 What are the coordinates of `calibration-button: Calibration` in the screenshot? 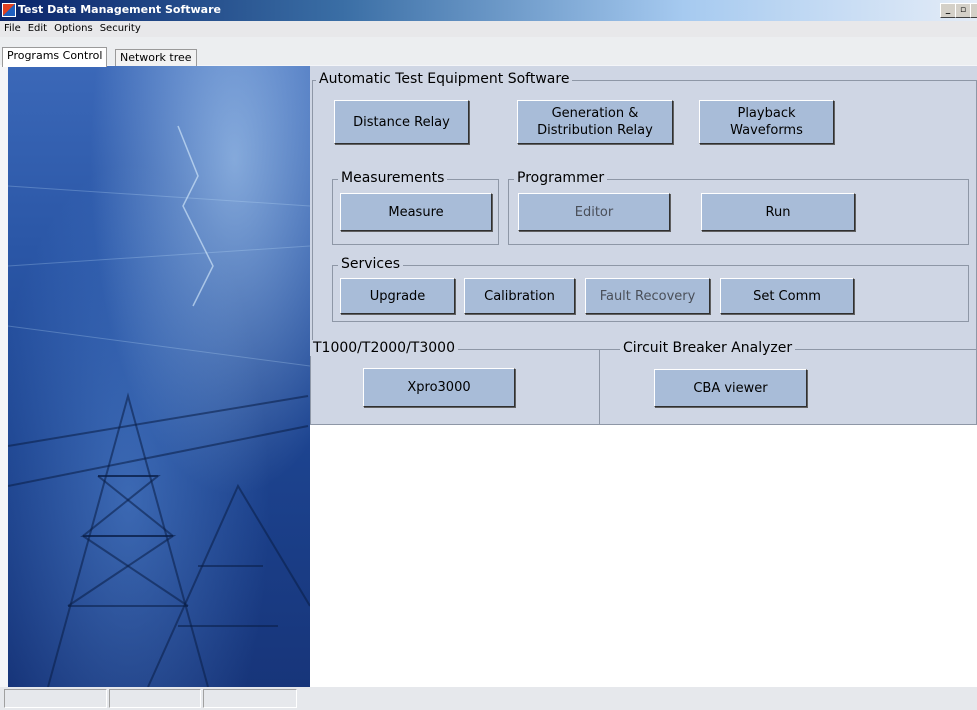 It's located at (519, 296).